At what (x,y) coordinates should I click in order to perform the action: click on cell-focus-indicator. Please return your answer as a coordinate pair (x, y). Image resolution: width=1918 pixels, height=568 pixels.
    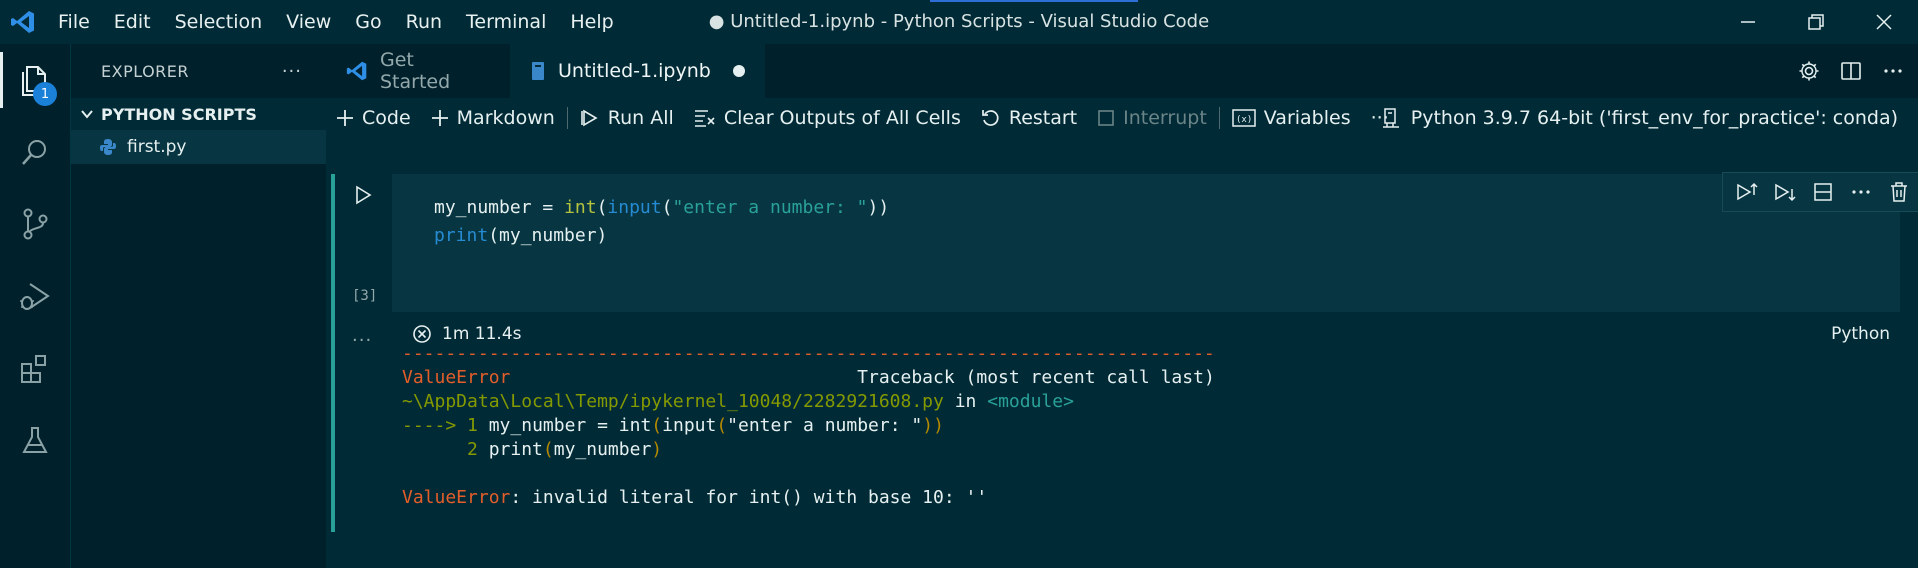
    Looking at the image, I should click on (333, 353).